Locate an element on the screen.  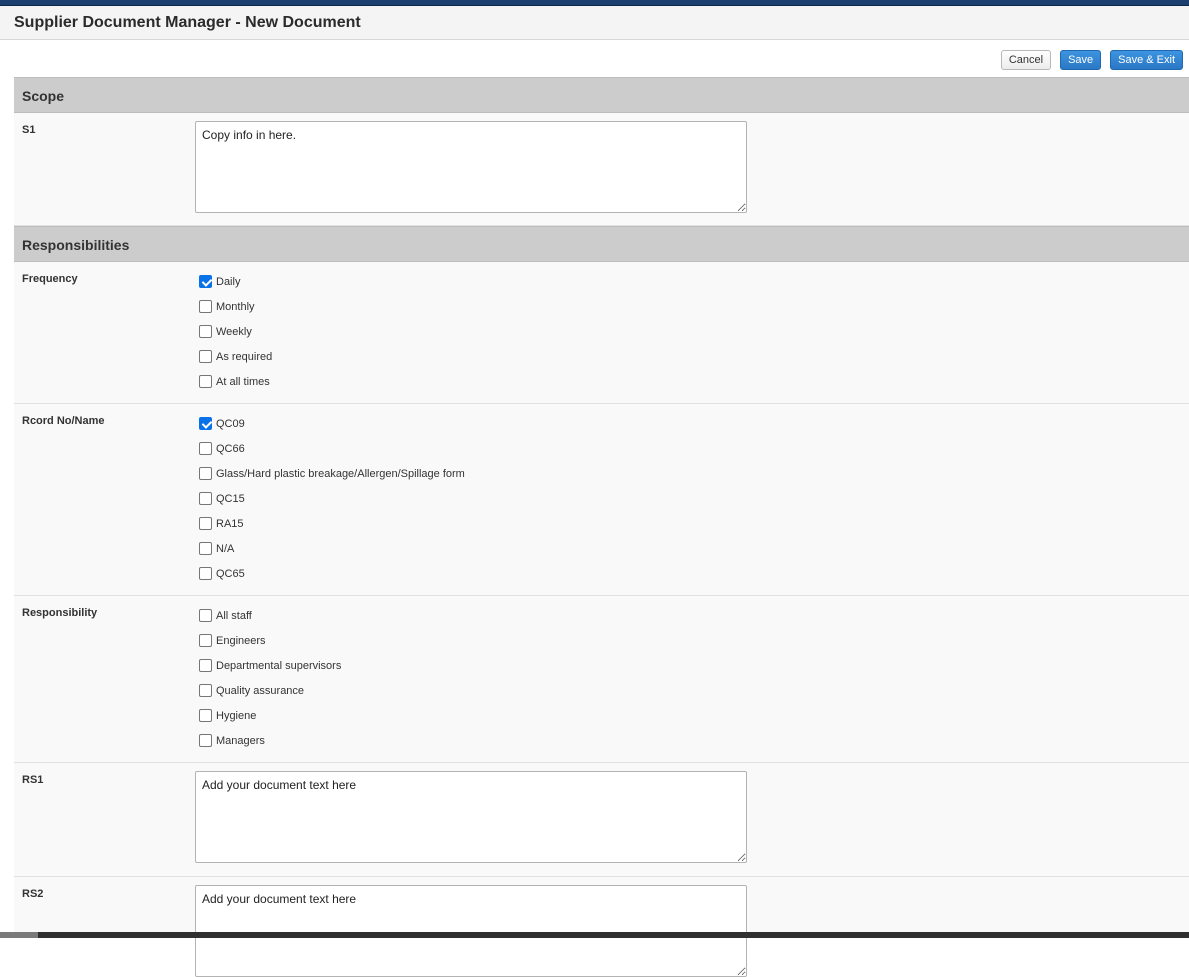
checkbox-item: All staff is located at coordinates (270, 620).